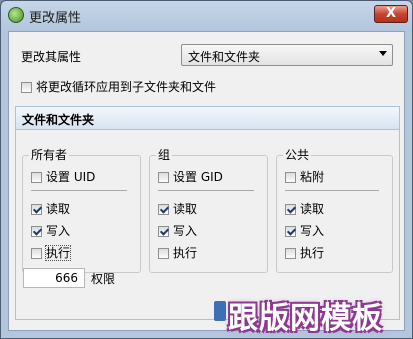 The image size is (413, 339). I want to click on close-button: X, so click(391, 14).